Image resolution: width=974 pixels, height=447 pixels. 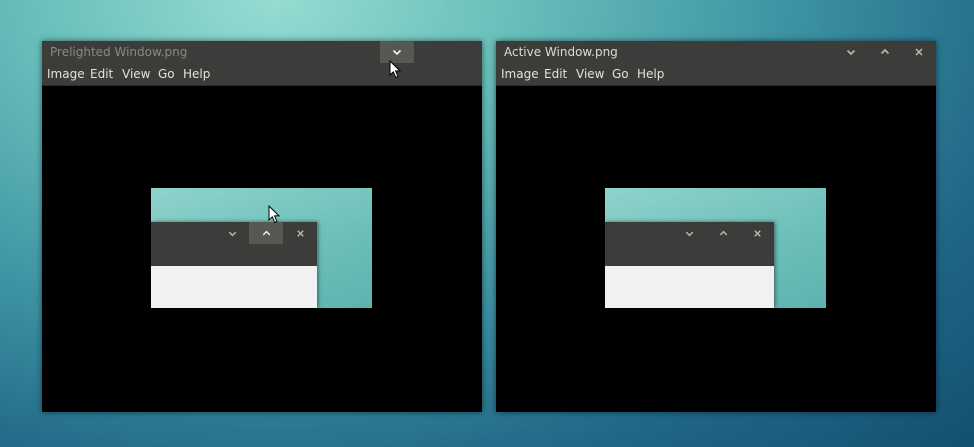 What do you see at coordinates (716, 52) in the screenshot?
I see `titlebar: Active Window.png` at bounding box center [716, 52].